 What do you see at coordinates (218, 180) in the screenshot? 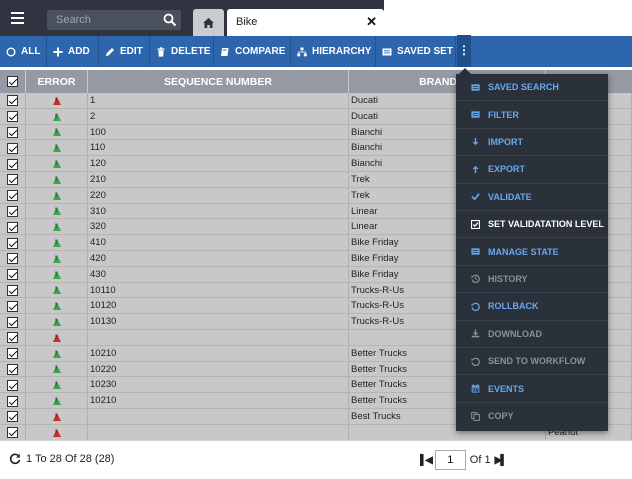
I see `sequence-number-cell: 210` at bounding box center [218, 180].